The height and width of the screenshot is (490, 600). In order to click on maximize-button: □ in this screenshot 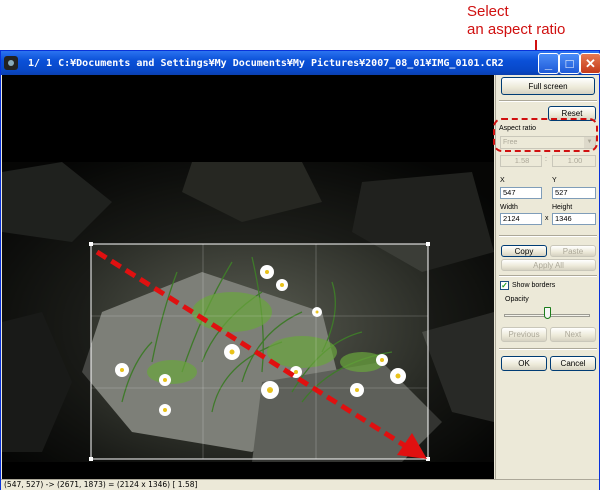, I will do `click(569, 63)`.